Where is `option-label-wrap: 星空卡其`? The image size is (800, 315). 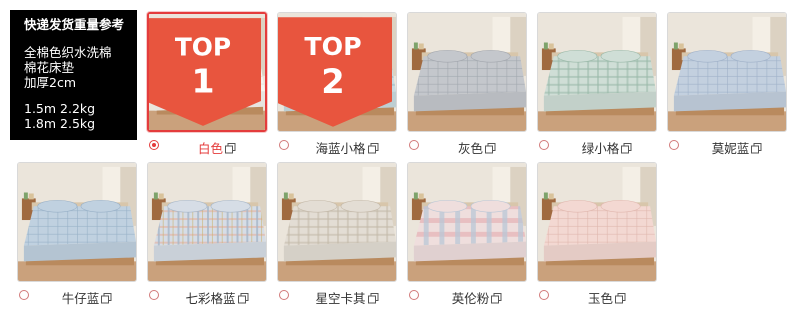 option-label-wrap: 星空卡其 is located at coordinates (347, 297).